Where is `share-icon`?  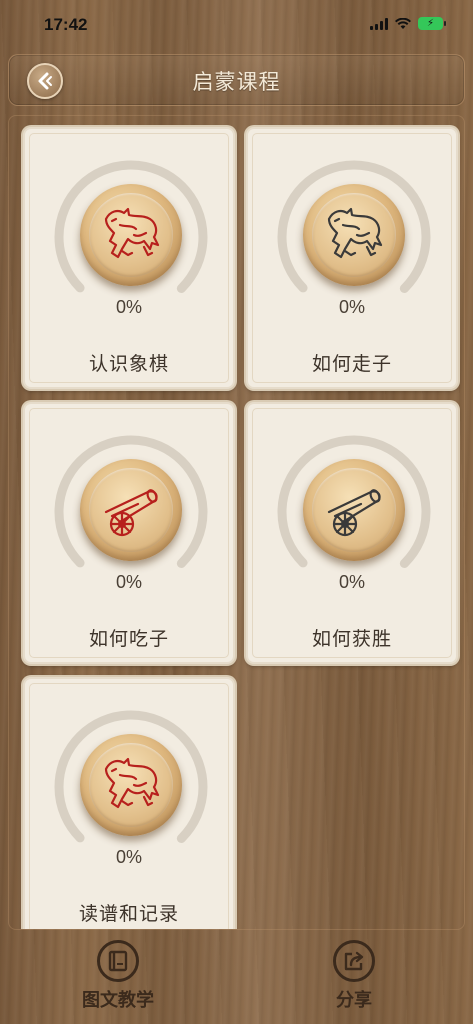
share-icon is located at coordinates (354, 961).